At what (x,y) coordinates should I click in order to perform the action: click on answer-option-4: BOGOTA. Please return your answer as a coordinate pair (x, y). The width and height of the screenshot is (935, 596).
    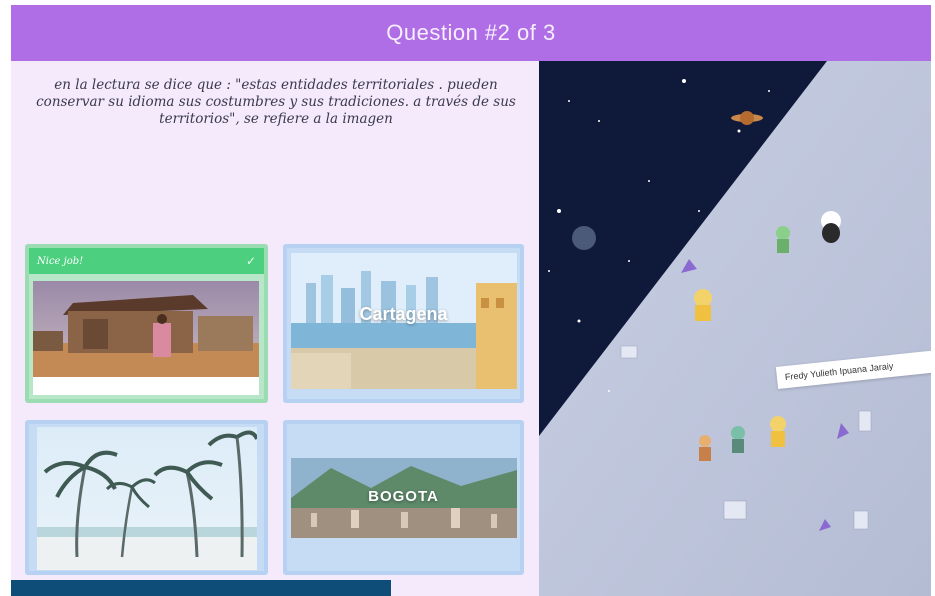
    Looking at the image, I should click on (403, 497).